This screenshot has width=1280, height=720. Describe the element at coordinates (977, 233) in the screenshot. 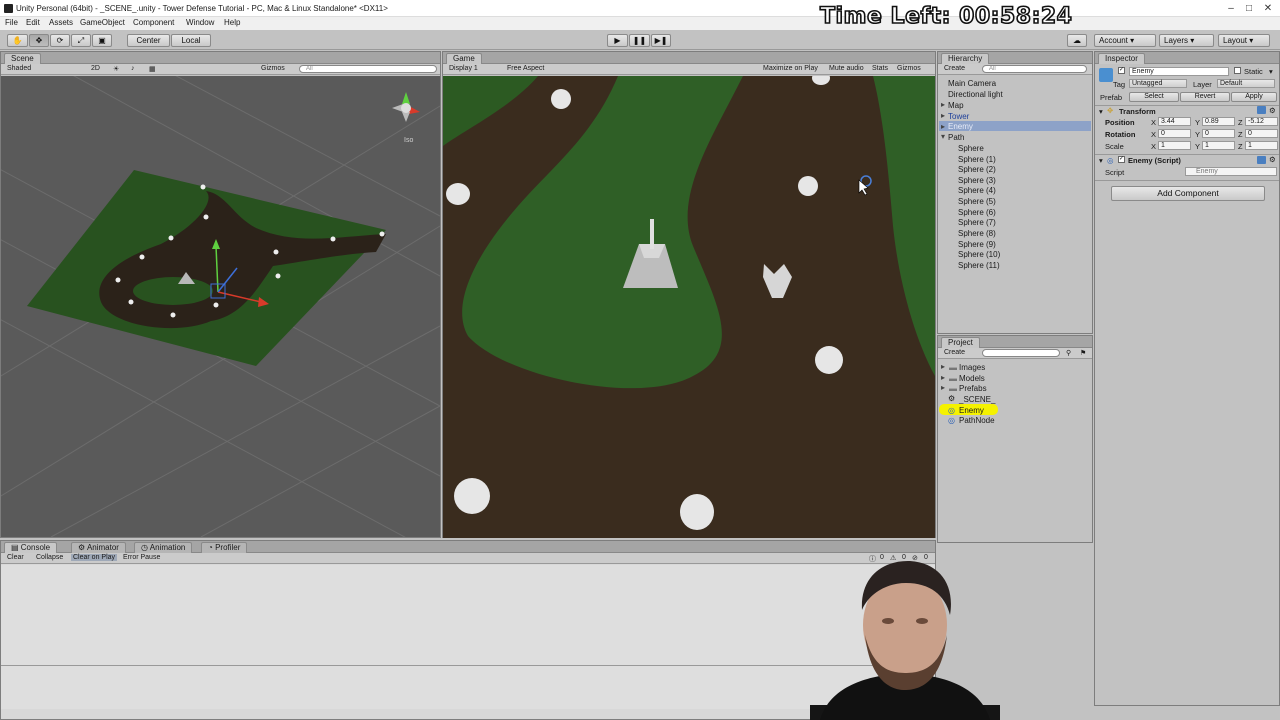

I see `hierarchy-item-sphere-8: Sphere (8)` at that location.